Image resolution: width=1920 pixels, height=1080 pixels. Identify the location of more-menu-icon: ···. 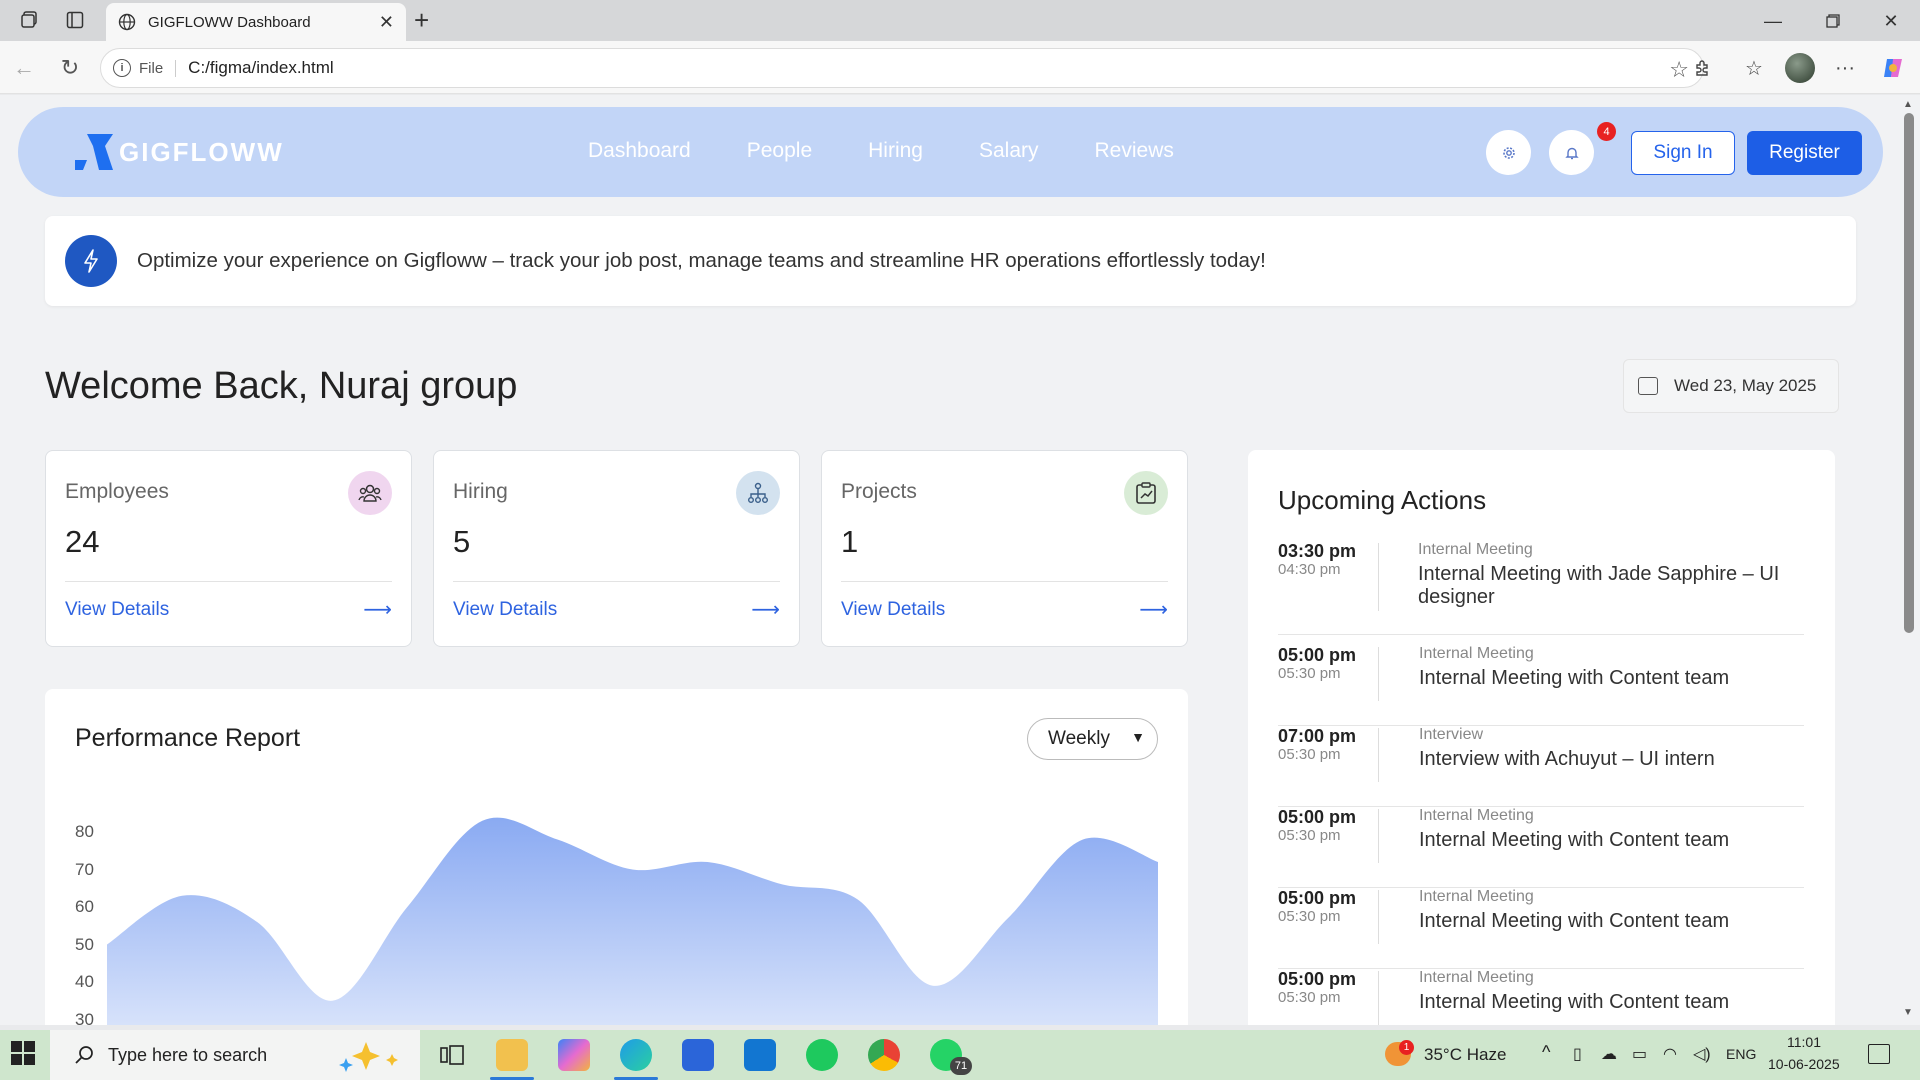
(1845, 68).